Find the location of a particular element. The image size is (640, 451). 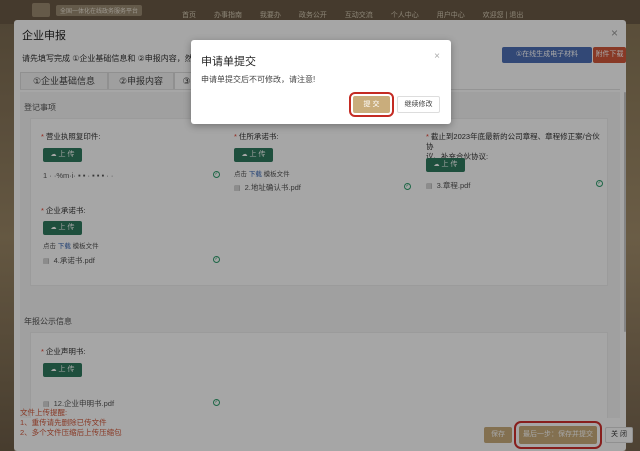

dialog-message: 申请单提交后不可修改，请注意! is located at coordinates (258, 79).